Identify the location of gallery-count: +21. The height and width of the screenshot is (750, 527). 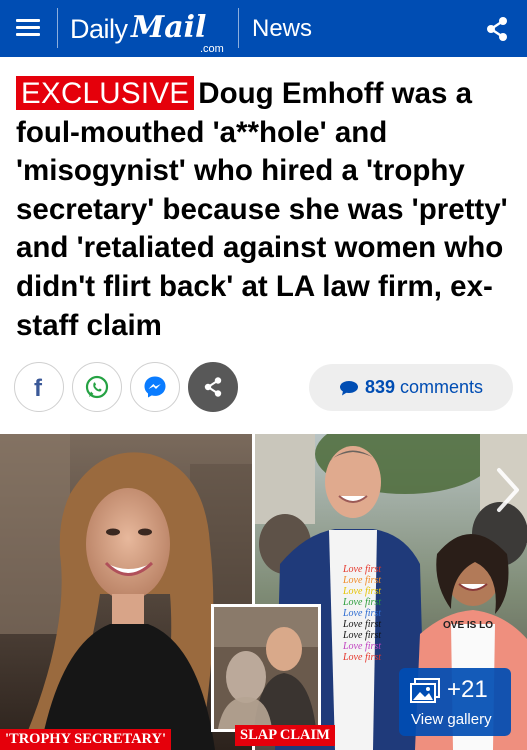
(467, 689).